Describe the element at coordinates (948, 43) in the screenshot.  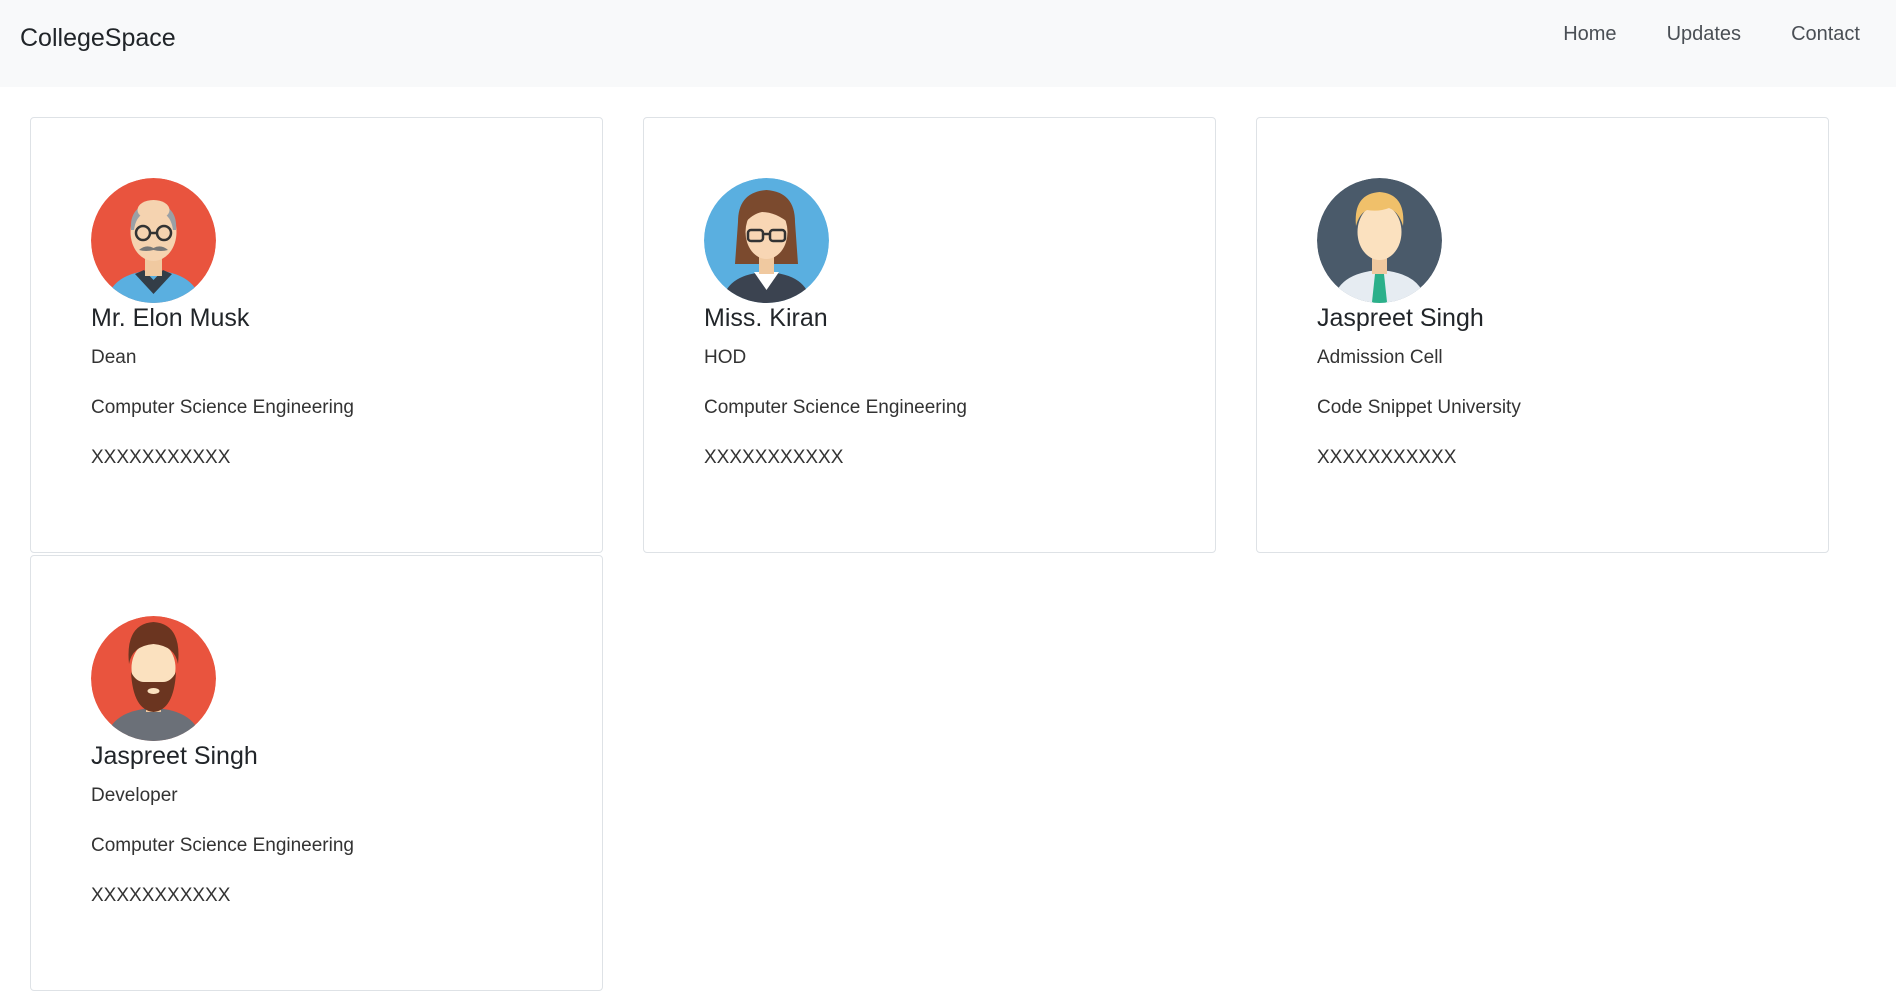
I see `navbar: CollegeSpace Home Updates Contact` at that location.